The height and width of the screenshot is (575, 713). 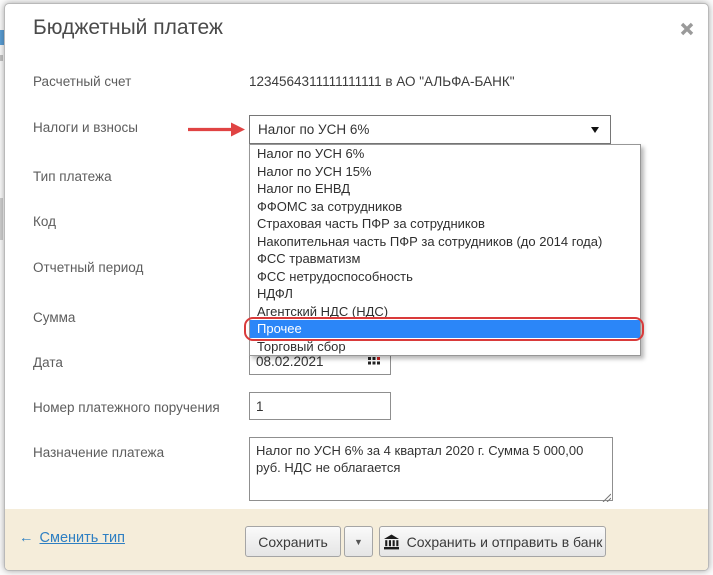 What do you see at coordinates (320, 406) in the screenshot?
I see `order-number-input` at bounding box center [320, 406].